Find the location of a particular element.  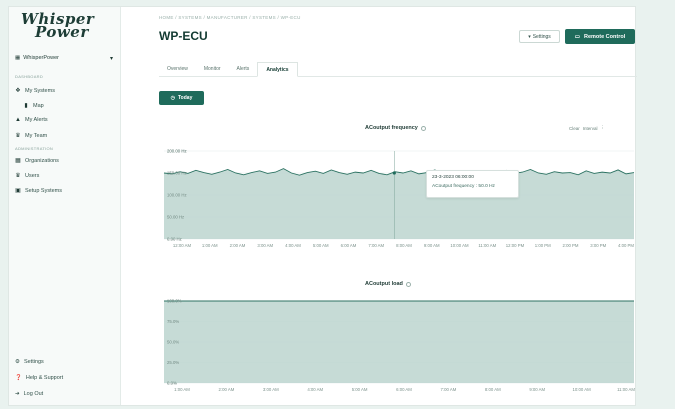

y-tick-label-overlay: 150.00 Hz is located at coordinates (177, 173).